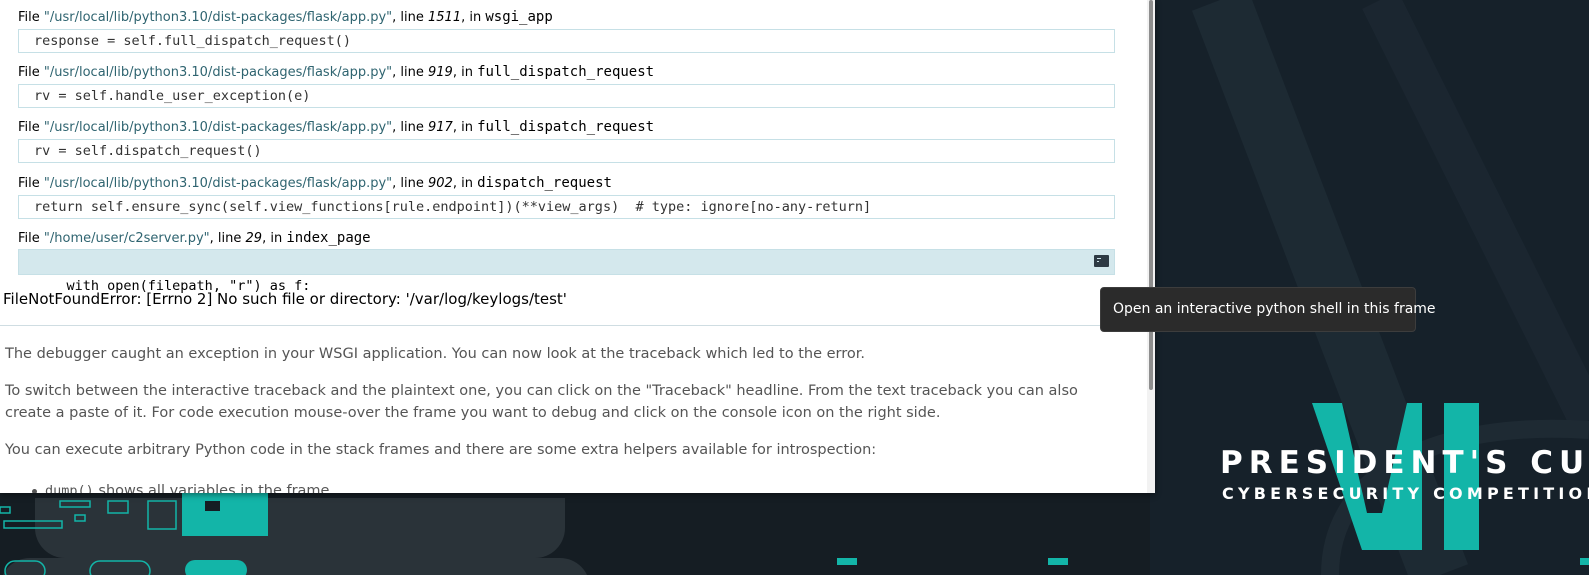 The height and width of the screenshot is (575, 1589). Describe the element at coordinates (440, 127) in the screenshot. I see `frame-line-number: 917` at that location.